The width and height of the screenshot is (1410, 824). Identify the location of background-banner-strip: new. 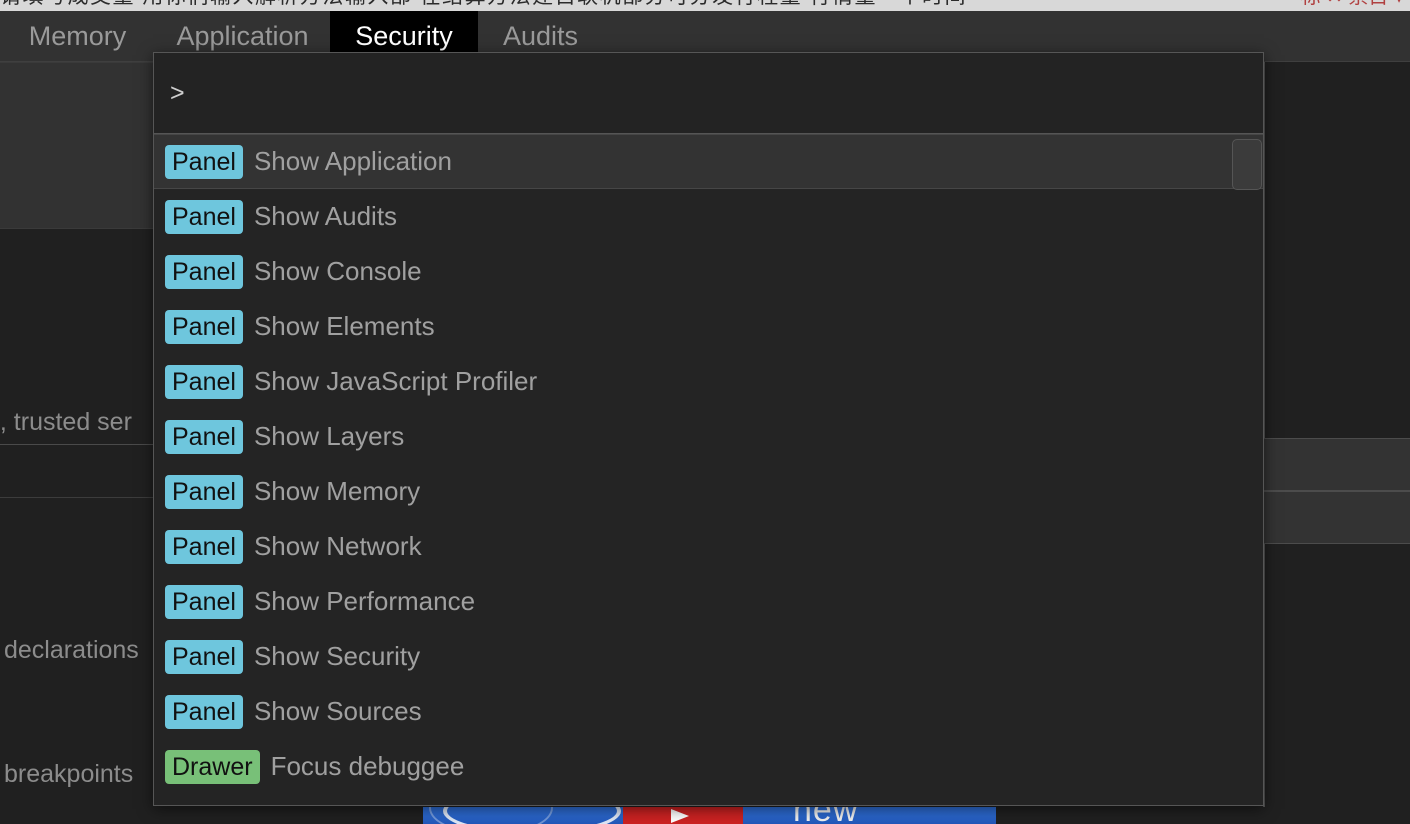
(705, 815).